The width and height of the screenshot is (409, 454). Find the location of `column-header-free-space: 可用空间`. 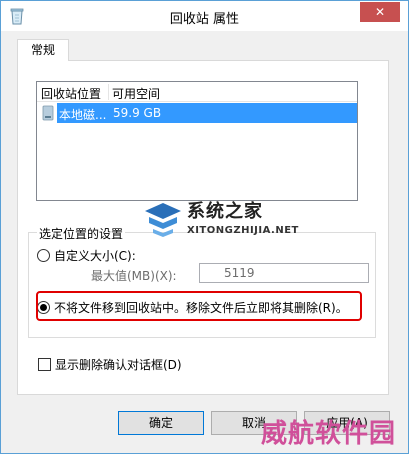

column-header-free-space: 可用空间 is located at coordinates (136, 93).